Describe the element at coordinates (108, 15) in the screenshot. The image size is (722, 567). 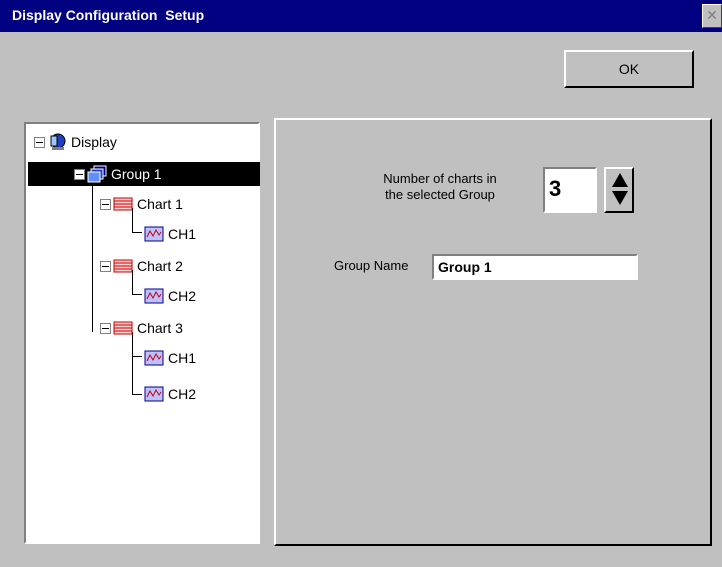
I see `window-title: Display Configuration Setup` at that location.